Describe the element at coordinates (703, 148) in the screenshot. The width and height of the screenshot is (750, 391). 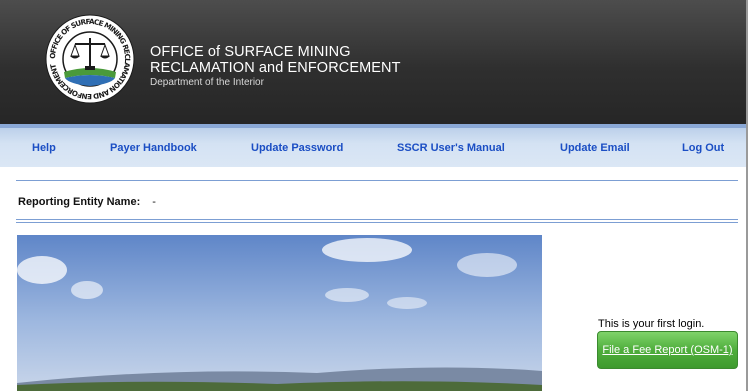
I see `nav-log-out-link: Log Out` at that location.